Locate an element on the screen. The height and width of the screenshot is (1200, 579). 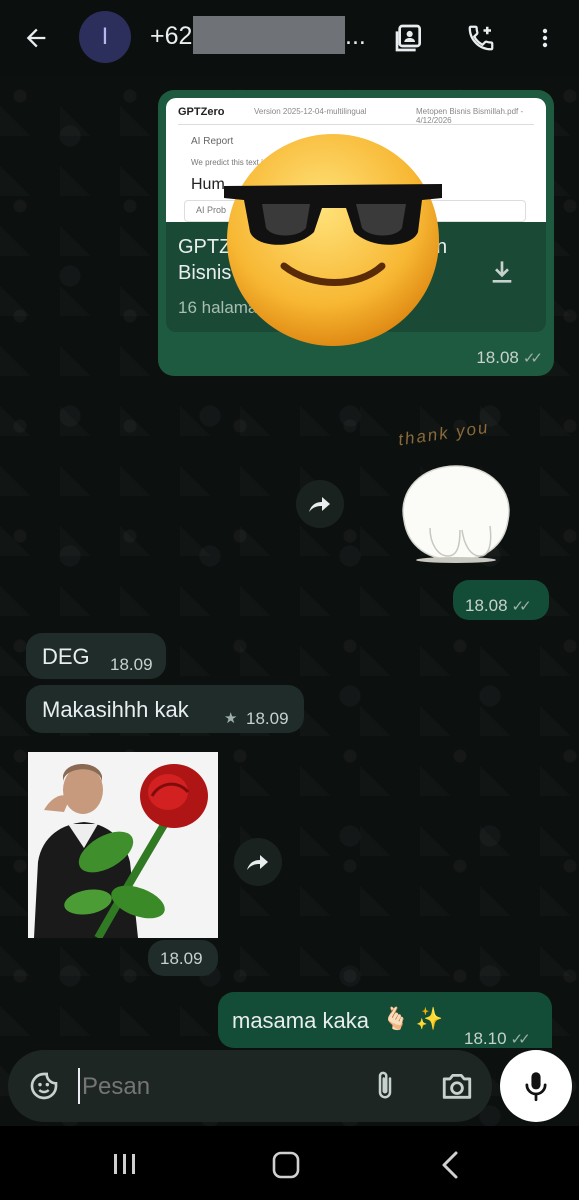
star-icon: ★ is located at coordinates (231, 718).